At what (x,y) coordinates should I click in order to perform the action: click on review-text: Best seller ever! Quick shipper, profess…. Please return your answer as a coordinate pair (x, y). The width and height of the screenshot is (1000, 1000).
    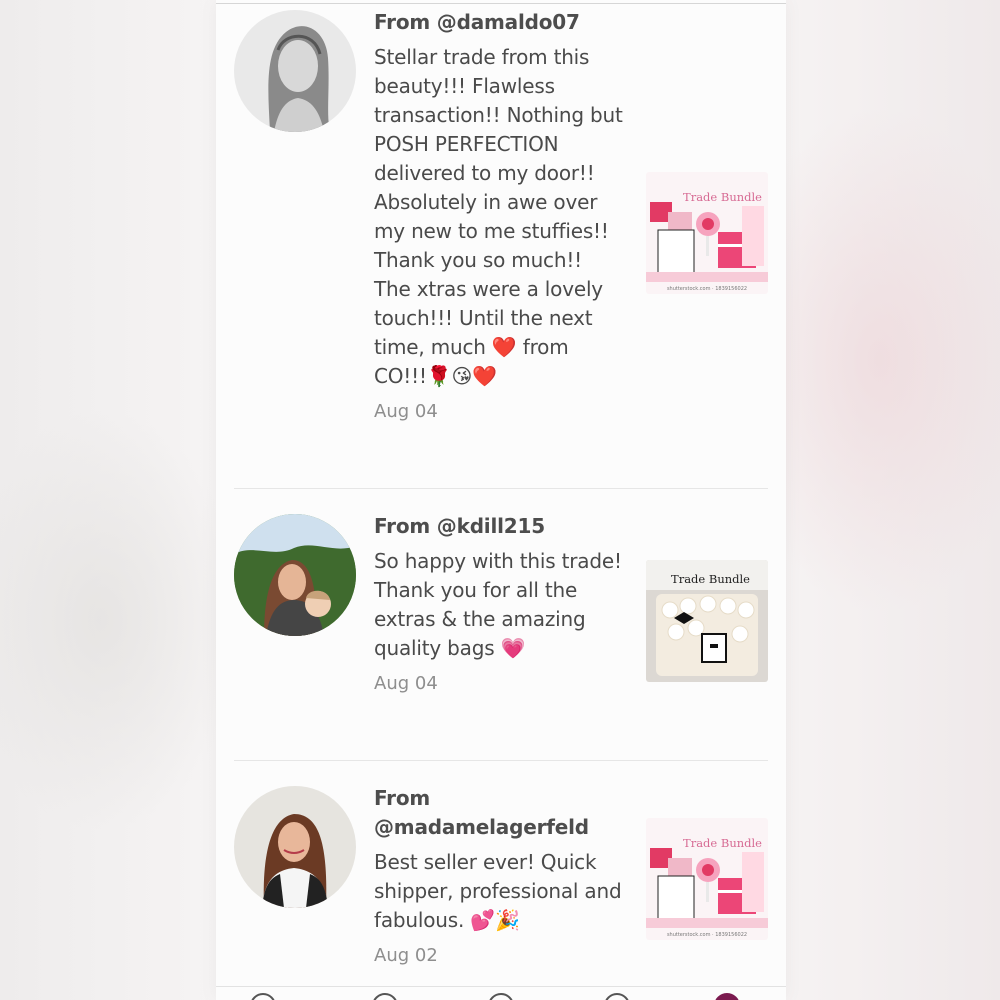
    Looking at the image, I should click on (498, 891).